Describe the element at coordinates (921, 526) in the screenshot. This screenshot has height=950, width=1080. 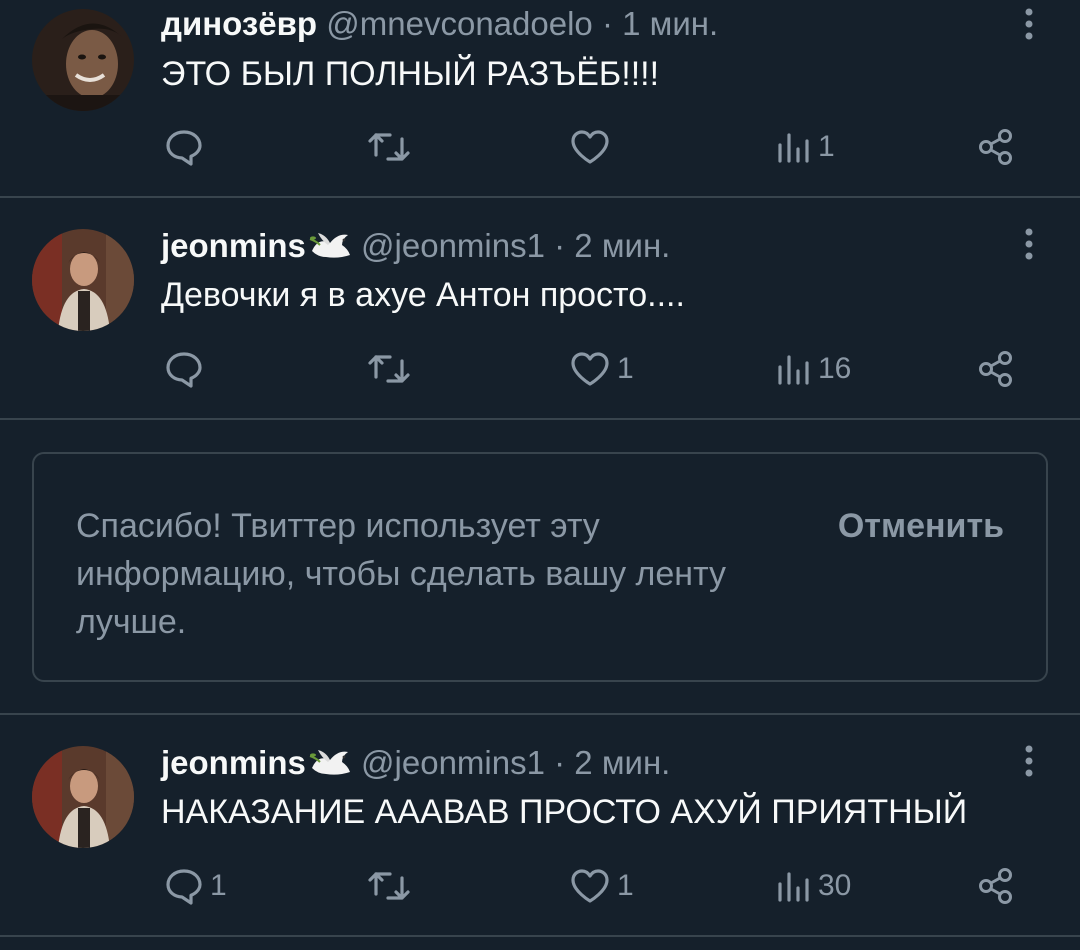
I see `undo-button: Отменить` at that location.